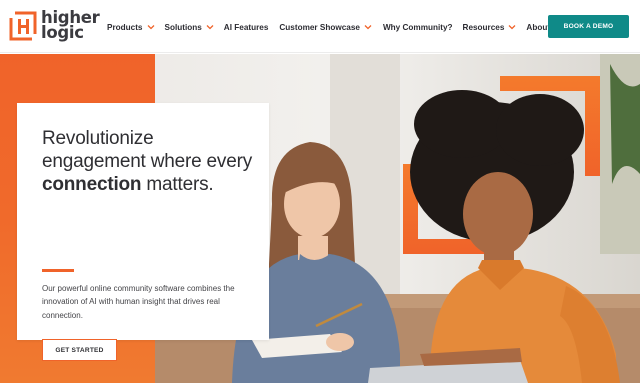 The image size is (640, 383). I want to click on nav-resources-label: Resources, so click(483, 27).